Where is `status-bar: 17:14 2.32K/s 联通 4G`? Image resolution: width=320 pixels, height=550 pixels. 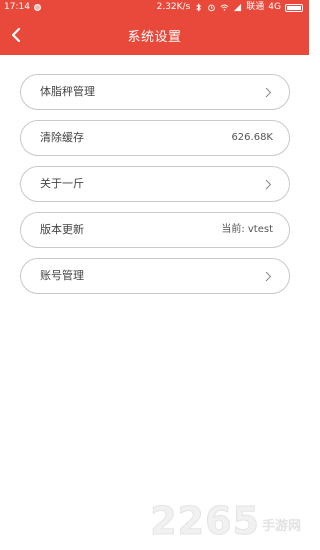 status-bar: 17:14 2.32K/s 联通 4G is located at coordinates (154, 7).